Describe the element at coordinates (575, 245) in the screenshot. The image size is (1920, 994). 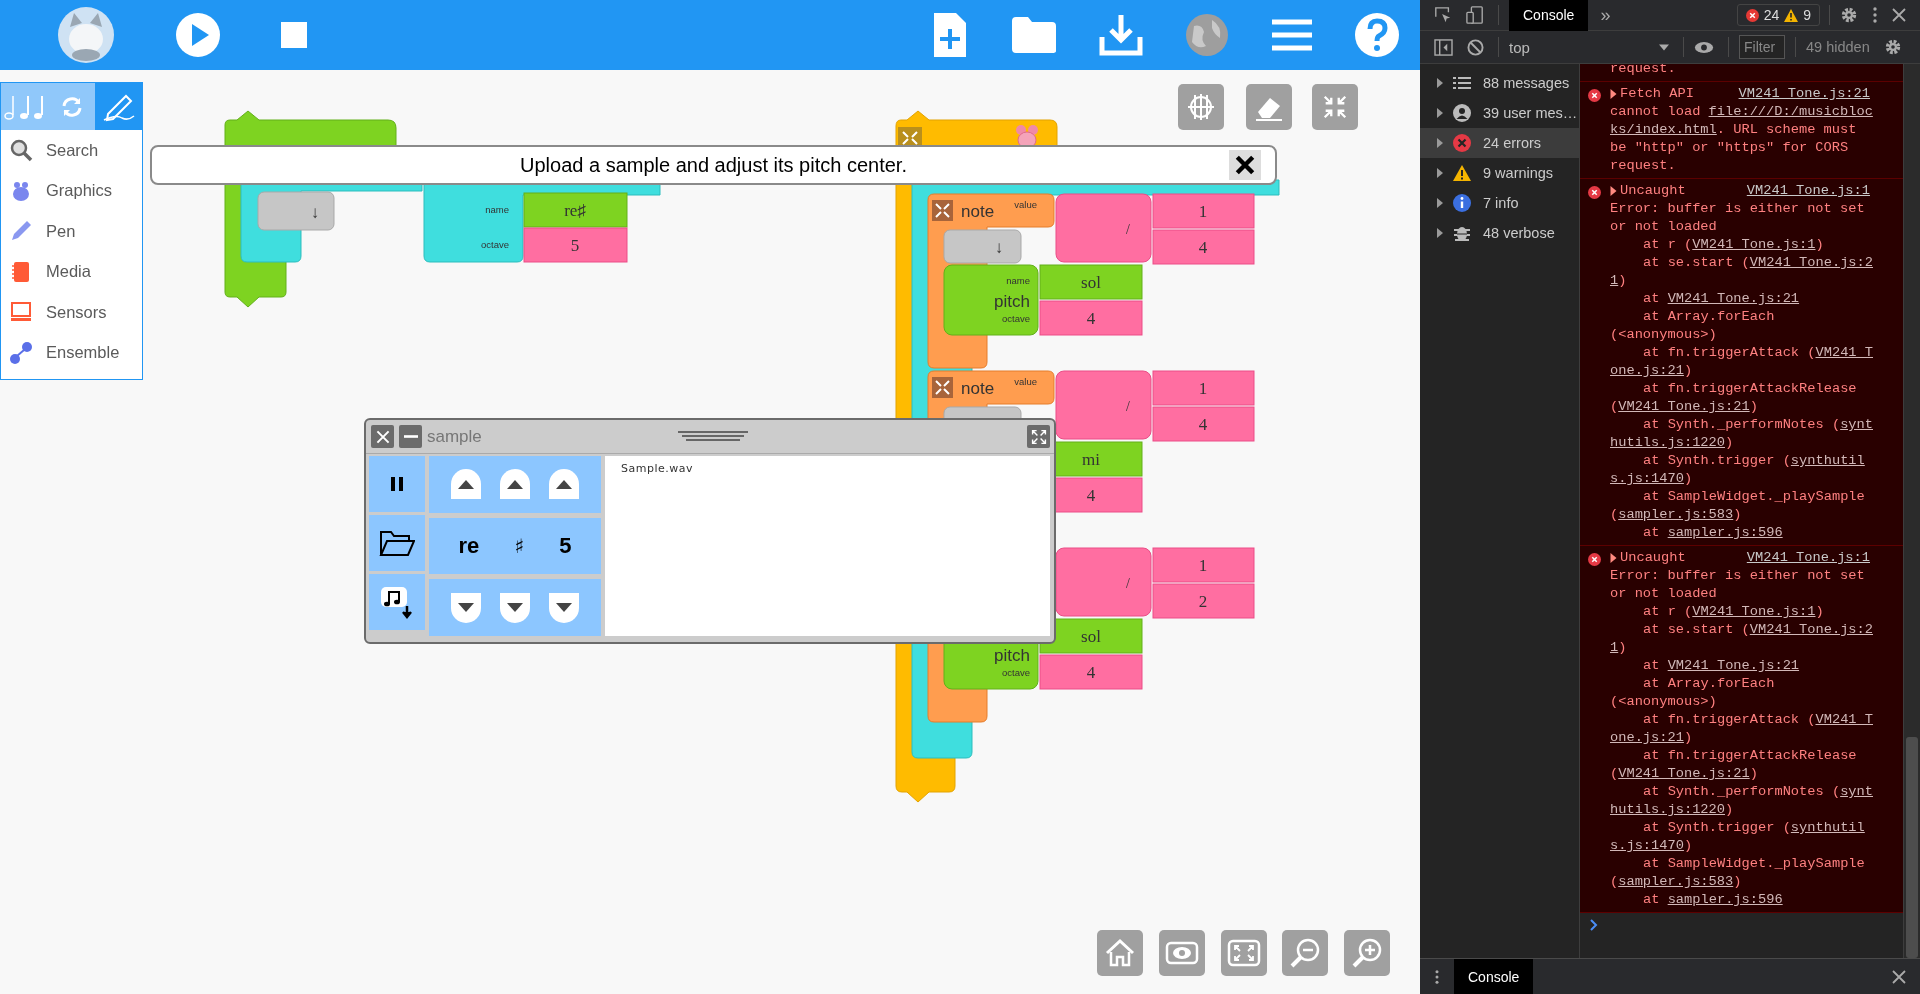
I see `number-slot: 5` at that location.